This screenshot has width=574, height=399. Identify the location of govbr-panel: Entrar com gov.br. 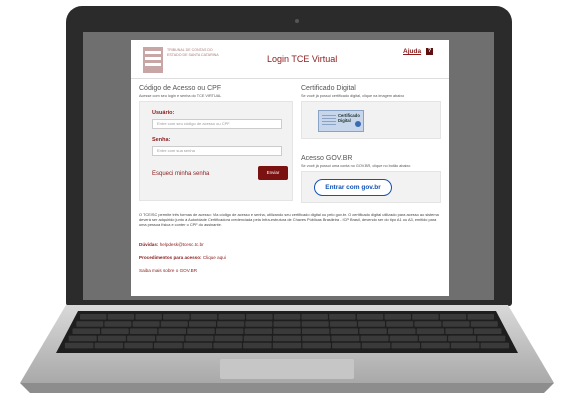
(371, 187).